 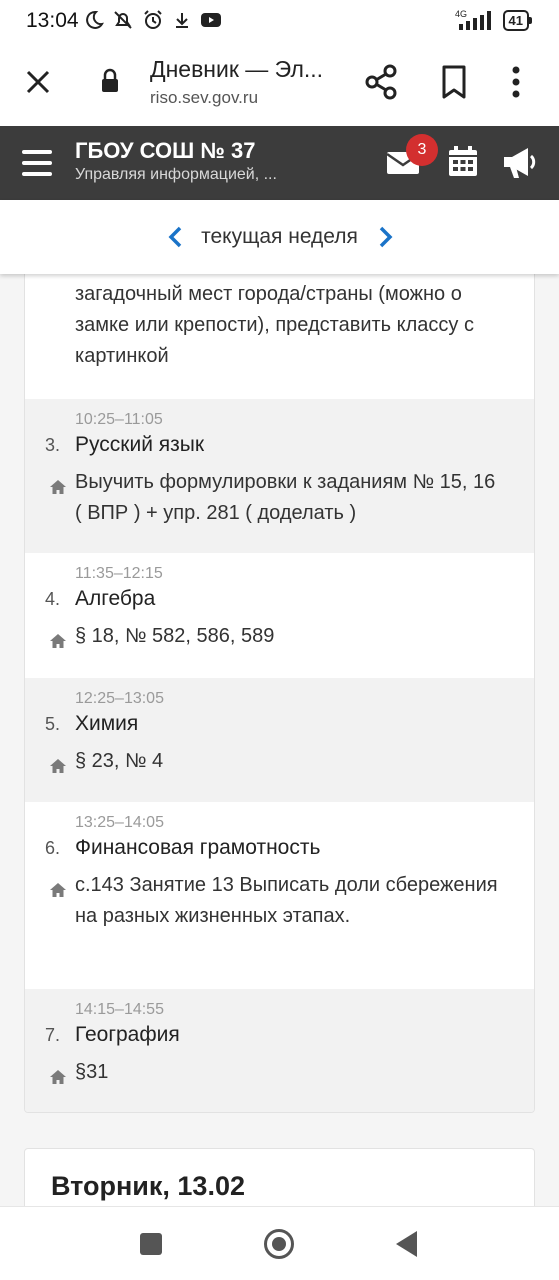 What do you see at coordinates (110, 80) in the screenshot?
I see `lock-icon` at bounding box center [110, 80].